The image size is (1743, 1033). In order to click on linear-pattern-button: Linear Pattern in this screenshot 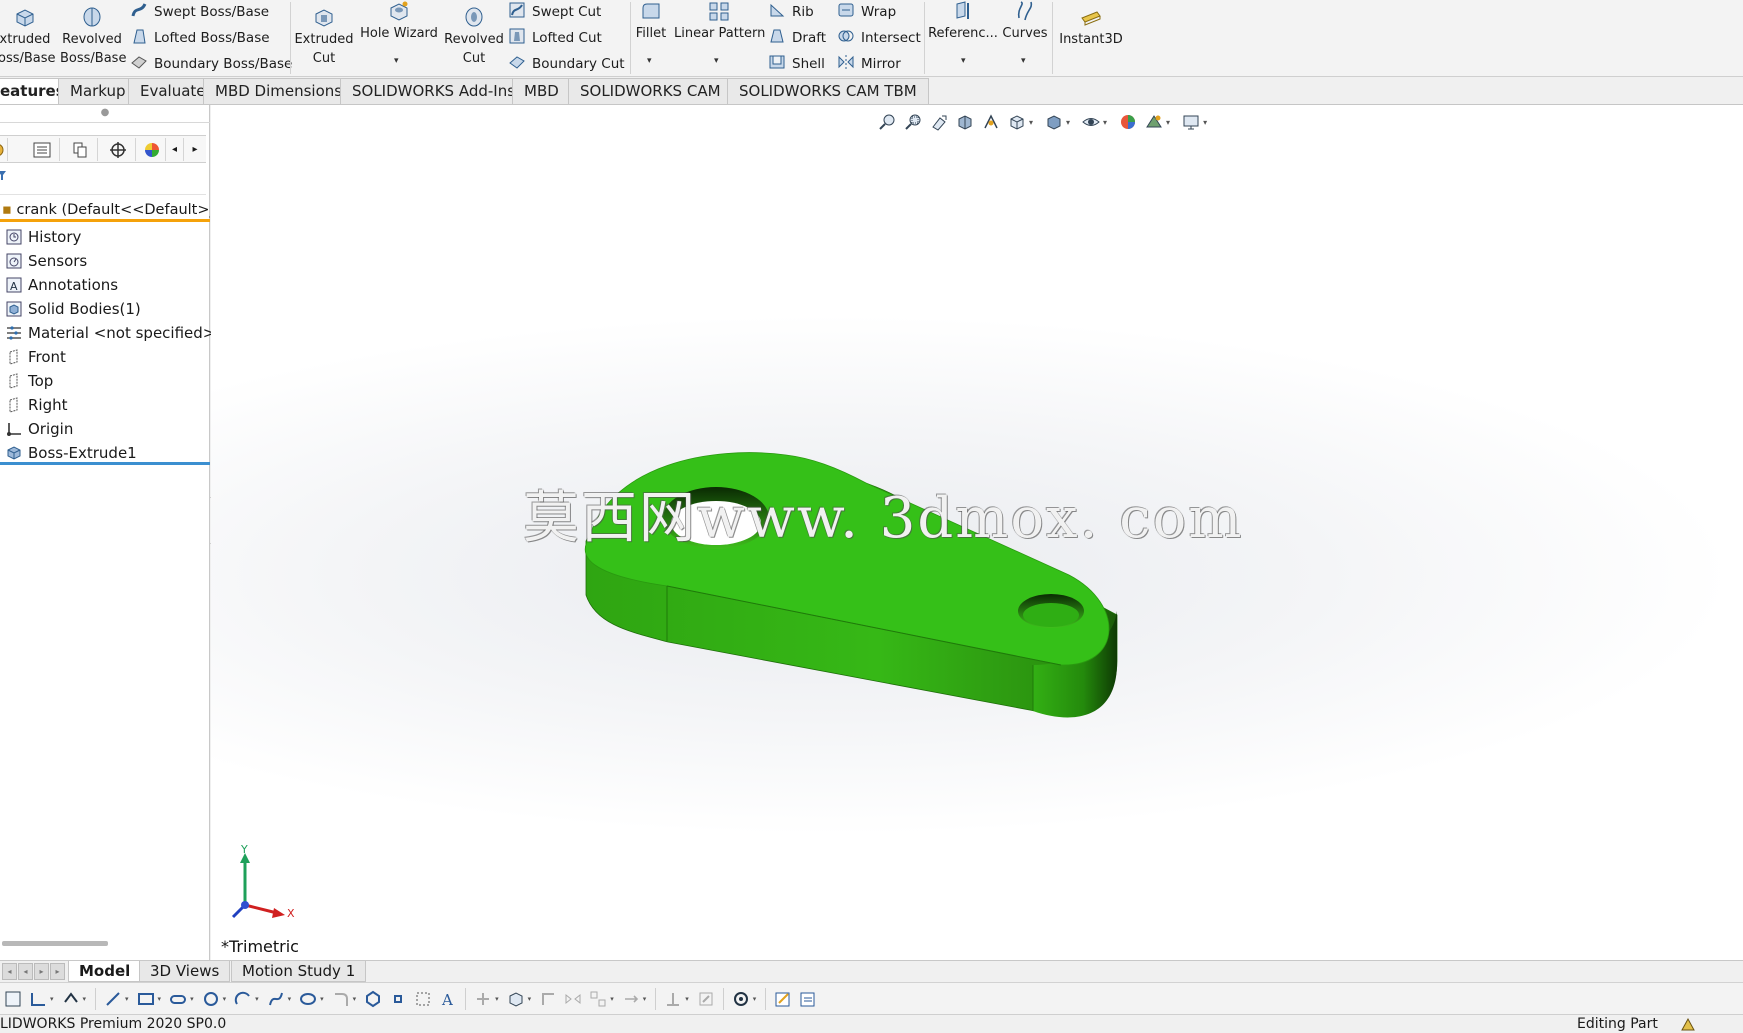, I will do `click(719, 21)`.